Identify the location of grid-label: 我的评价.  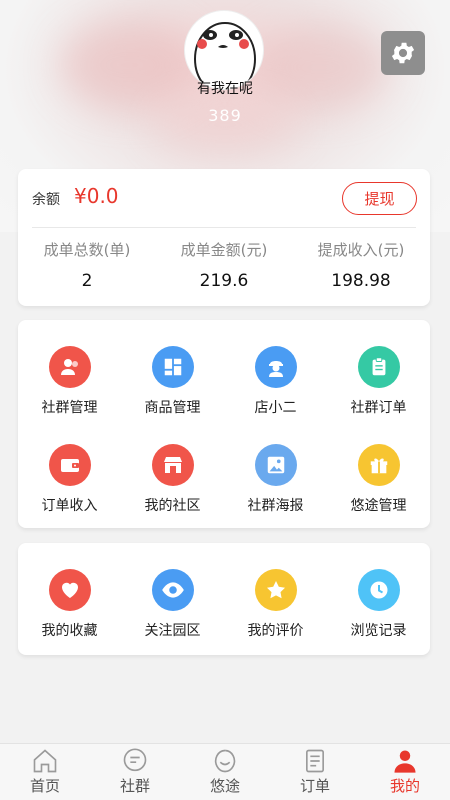
(275, 631).